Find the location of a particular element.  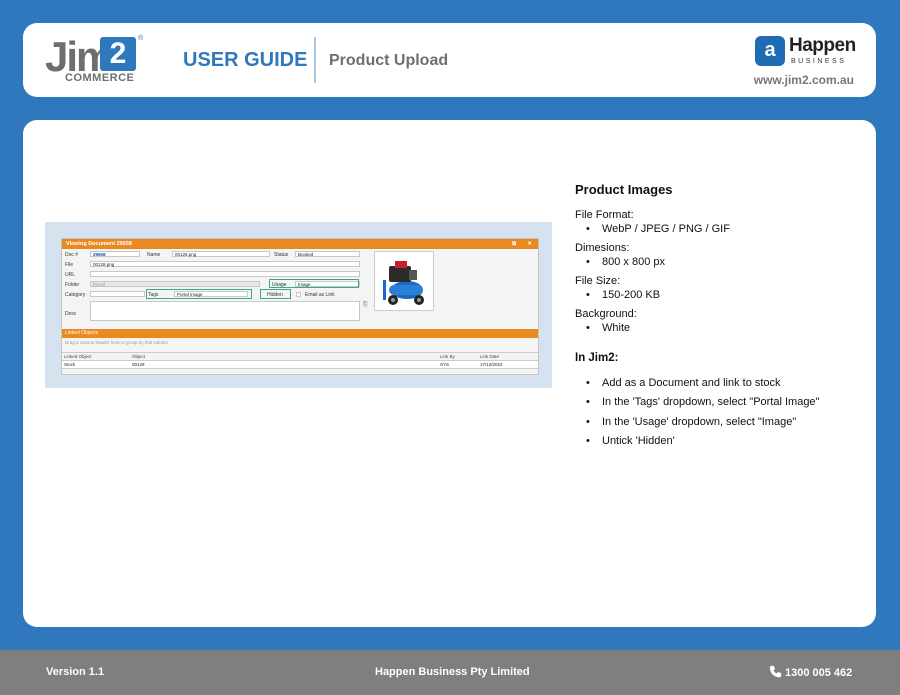

phone-icon is located at coordinates (775, 671).